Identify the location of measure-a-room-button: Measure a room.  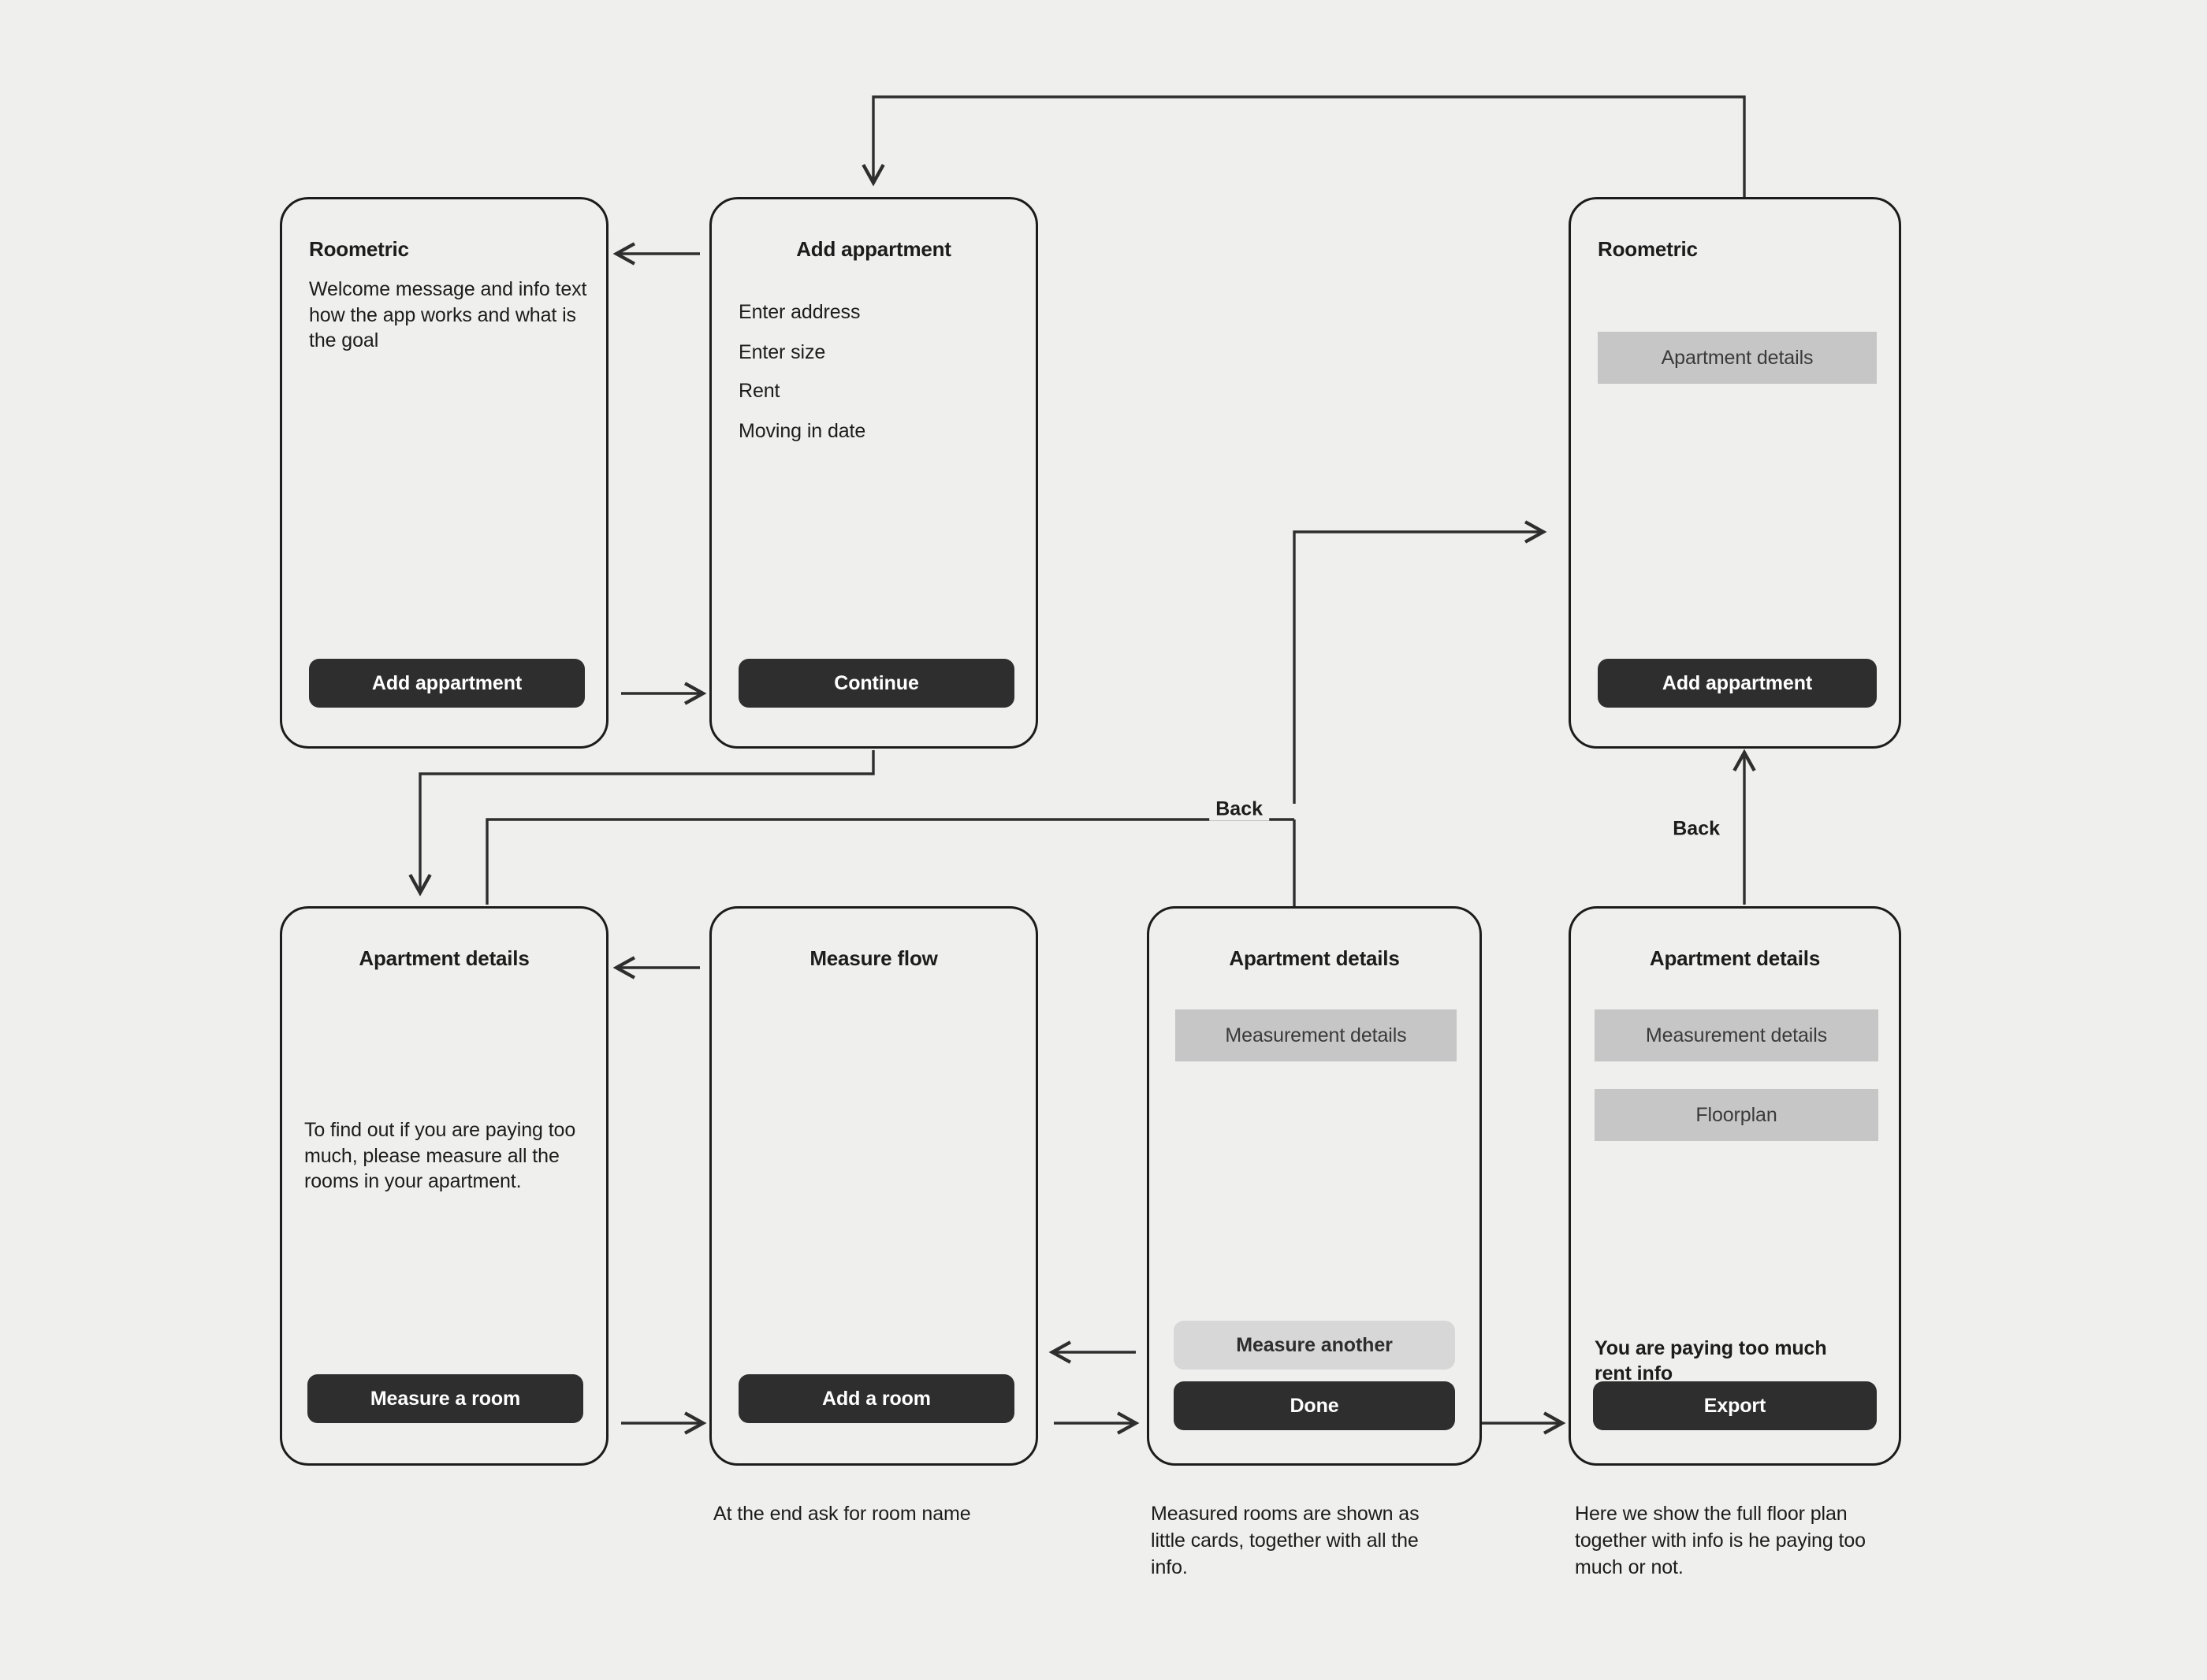
(445, 1398).